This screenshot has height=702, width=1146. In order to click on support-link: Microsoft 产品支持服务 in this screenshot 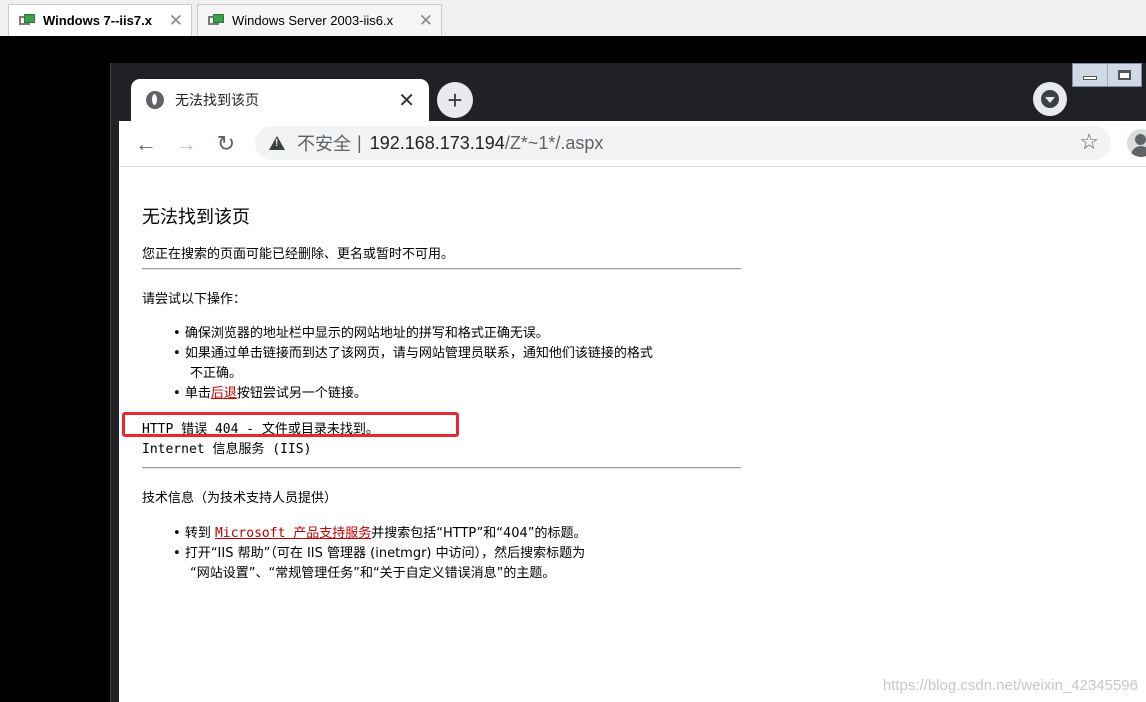, I will do `click(293, 533)`.